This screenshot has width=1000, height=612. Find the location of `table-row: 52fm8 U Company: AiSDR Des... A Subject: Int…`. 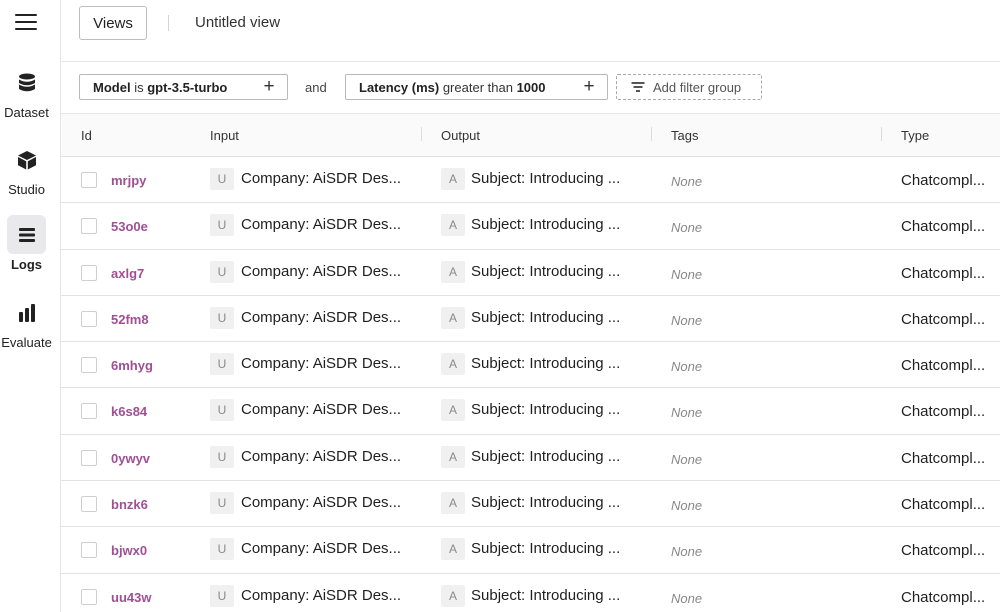

table-row: 52fm8 U Company: AiSDR Des... A Subject: Int… is located at coordinates (530, 319).